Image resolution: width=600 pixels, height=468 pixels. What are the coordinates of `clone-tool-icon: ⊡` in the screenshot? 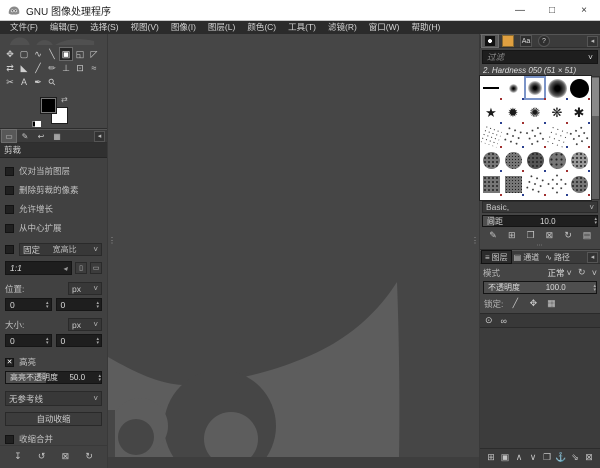 It's located at (80, 68).